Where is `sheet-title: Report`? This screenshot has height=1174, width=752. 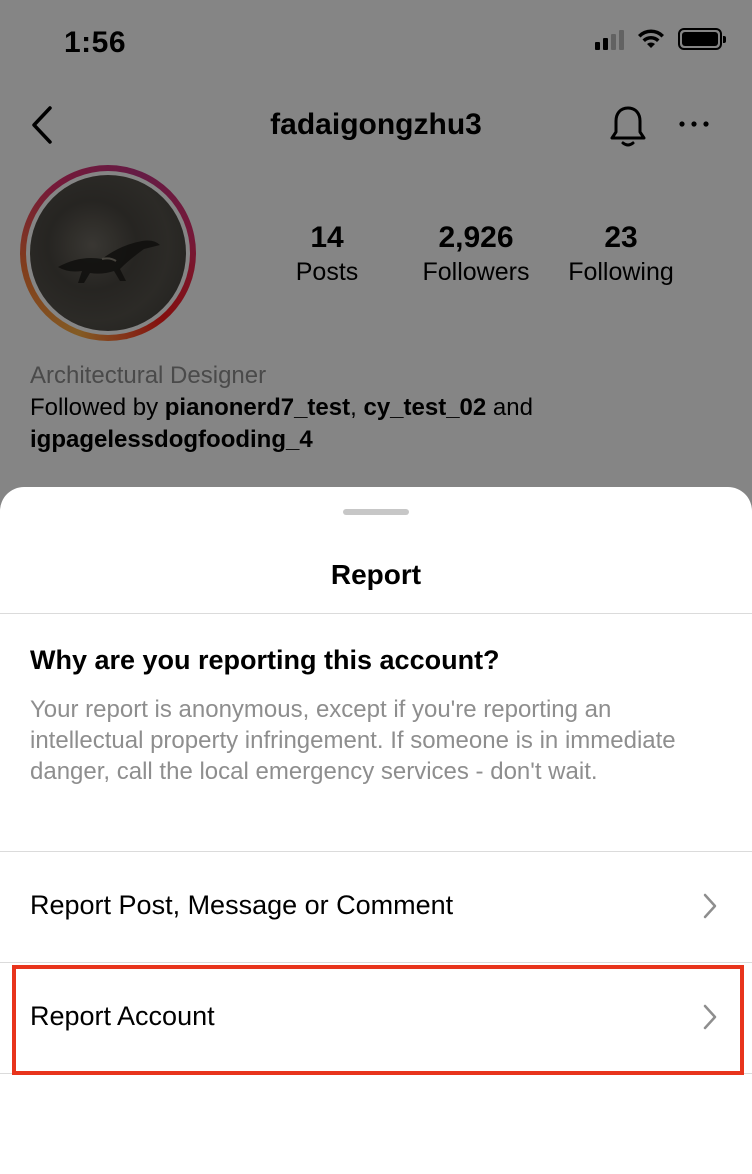
sheet-title: Report is located at coordinates (376, 574).